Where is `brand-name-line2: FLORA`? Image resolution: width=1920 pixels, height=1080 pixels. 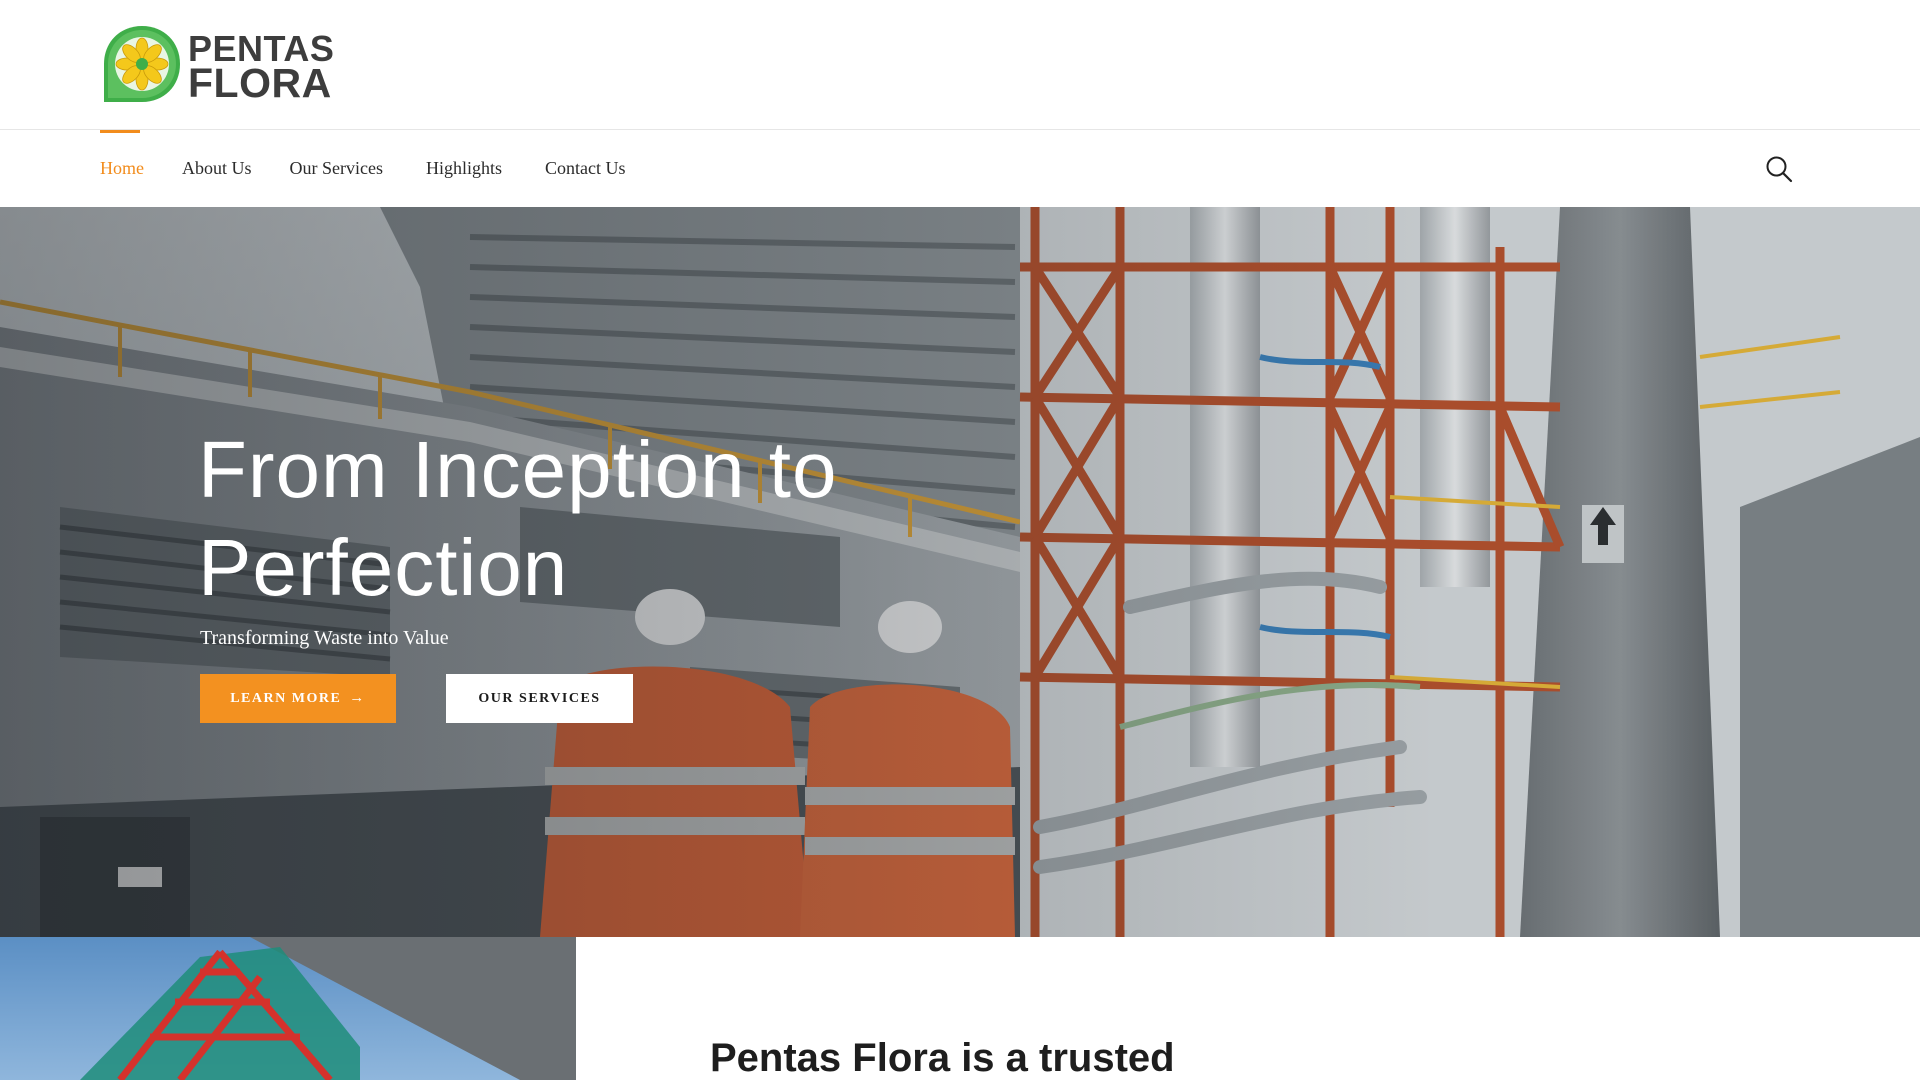
brand-name-line2: FLORA is located at coordinates (260, 83).